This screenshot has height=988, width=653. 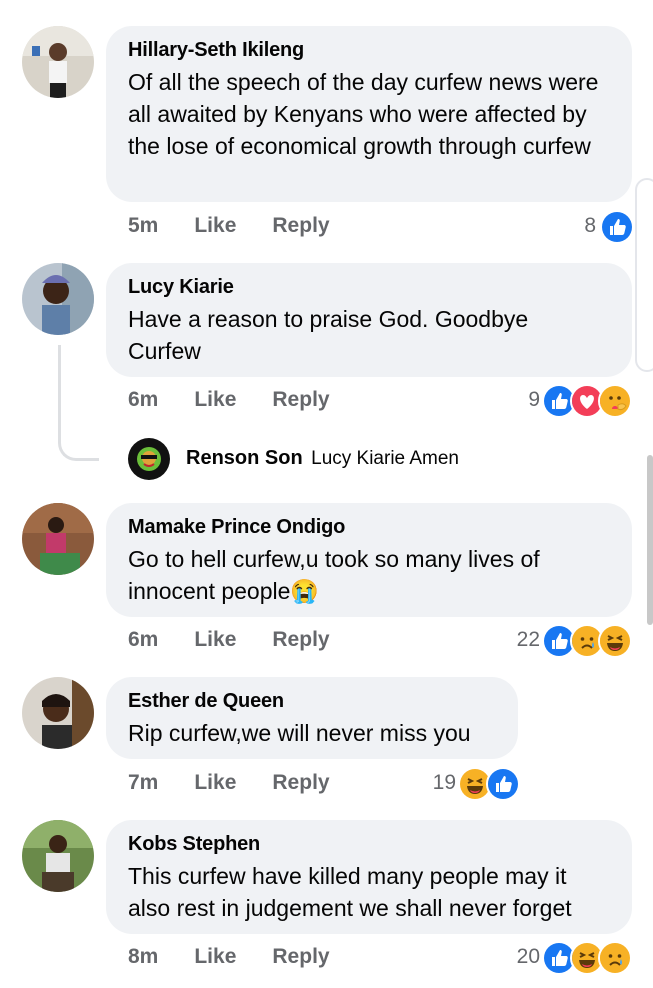 What do you see at coordinates (644, 275) in the screenshot?
I see `side-card-edge` at bounding box center [644, 275].